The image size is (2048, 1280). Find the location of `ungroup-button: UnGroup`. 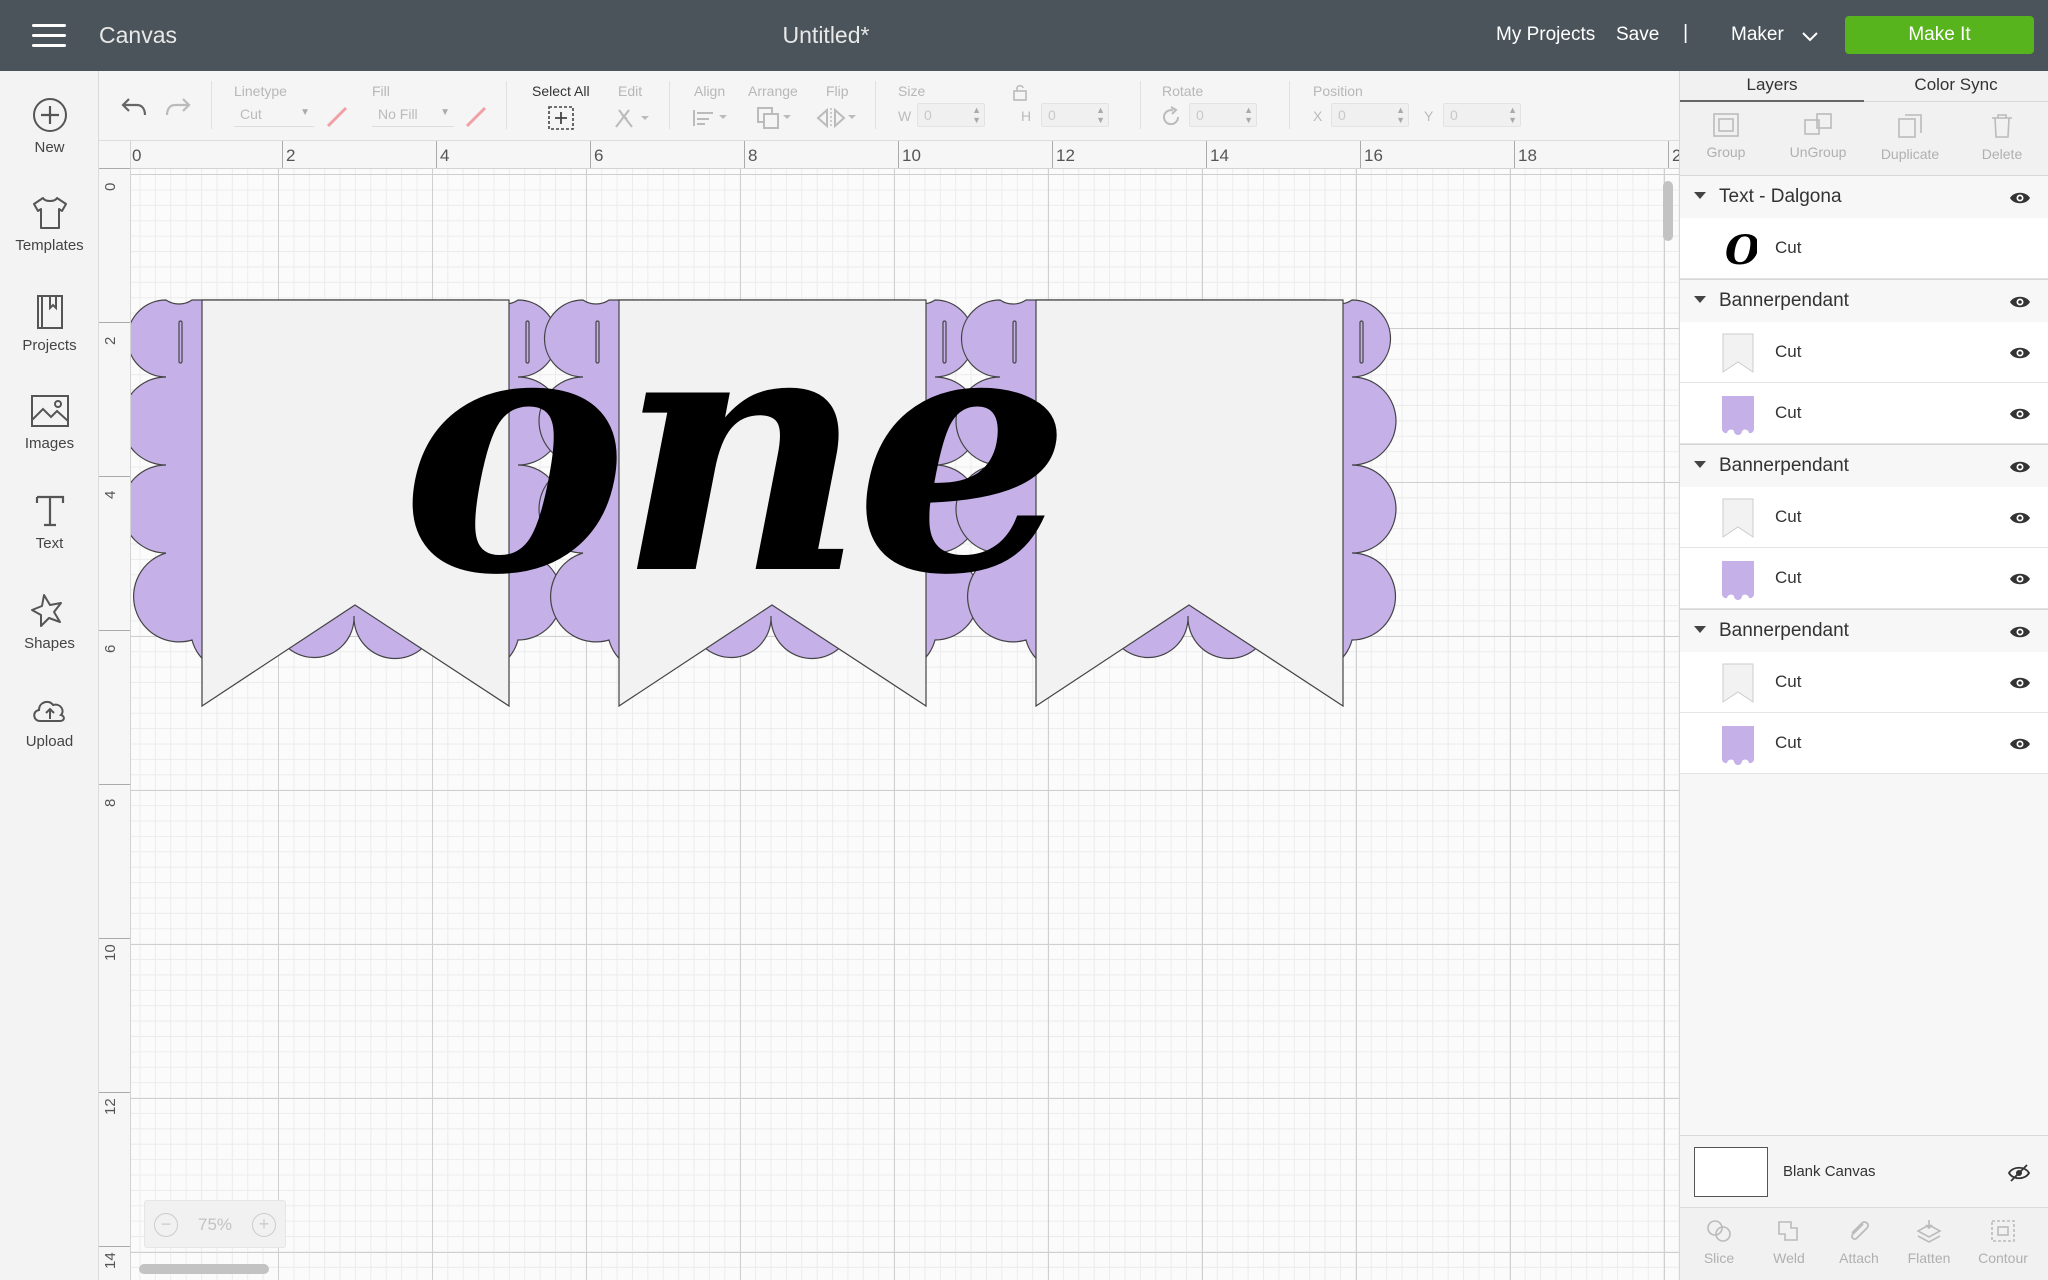

ungroup-button: UnGroup is located at coordinates (1818, 136).